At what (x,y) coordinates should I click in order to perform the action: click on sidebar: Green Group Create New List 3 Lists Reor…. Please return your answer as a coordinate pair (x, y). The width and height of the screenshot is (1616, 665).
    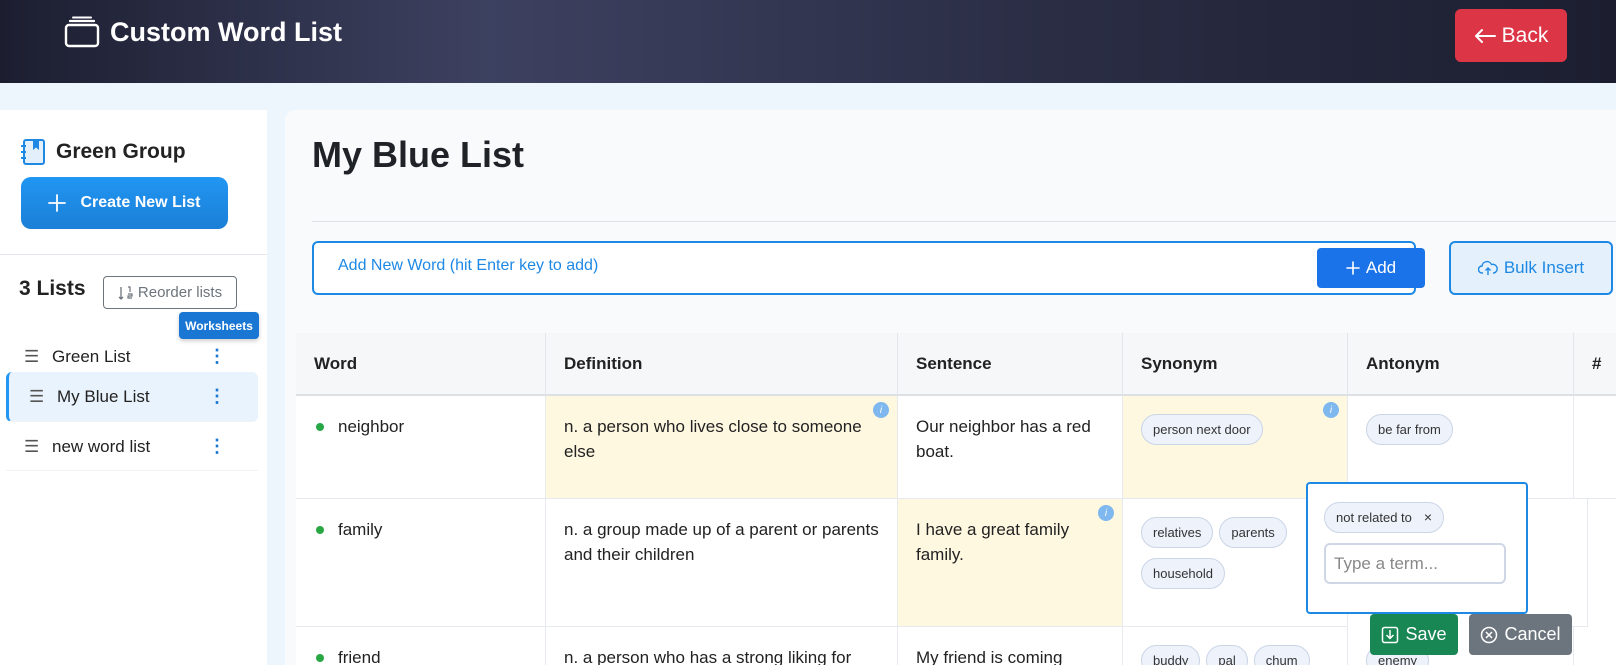
    Looking at the image, I should click on (133, 387).